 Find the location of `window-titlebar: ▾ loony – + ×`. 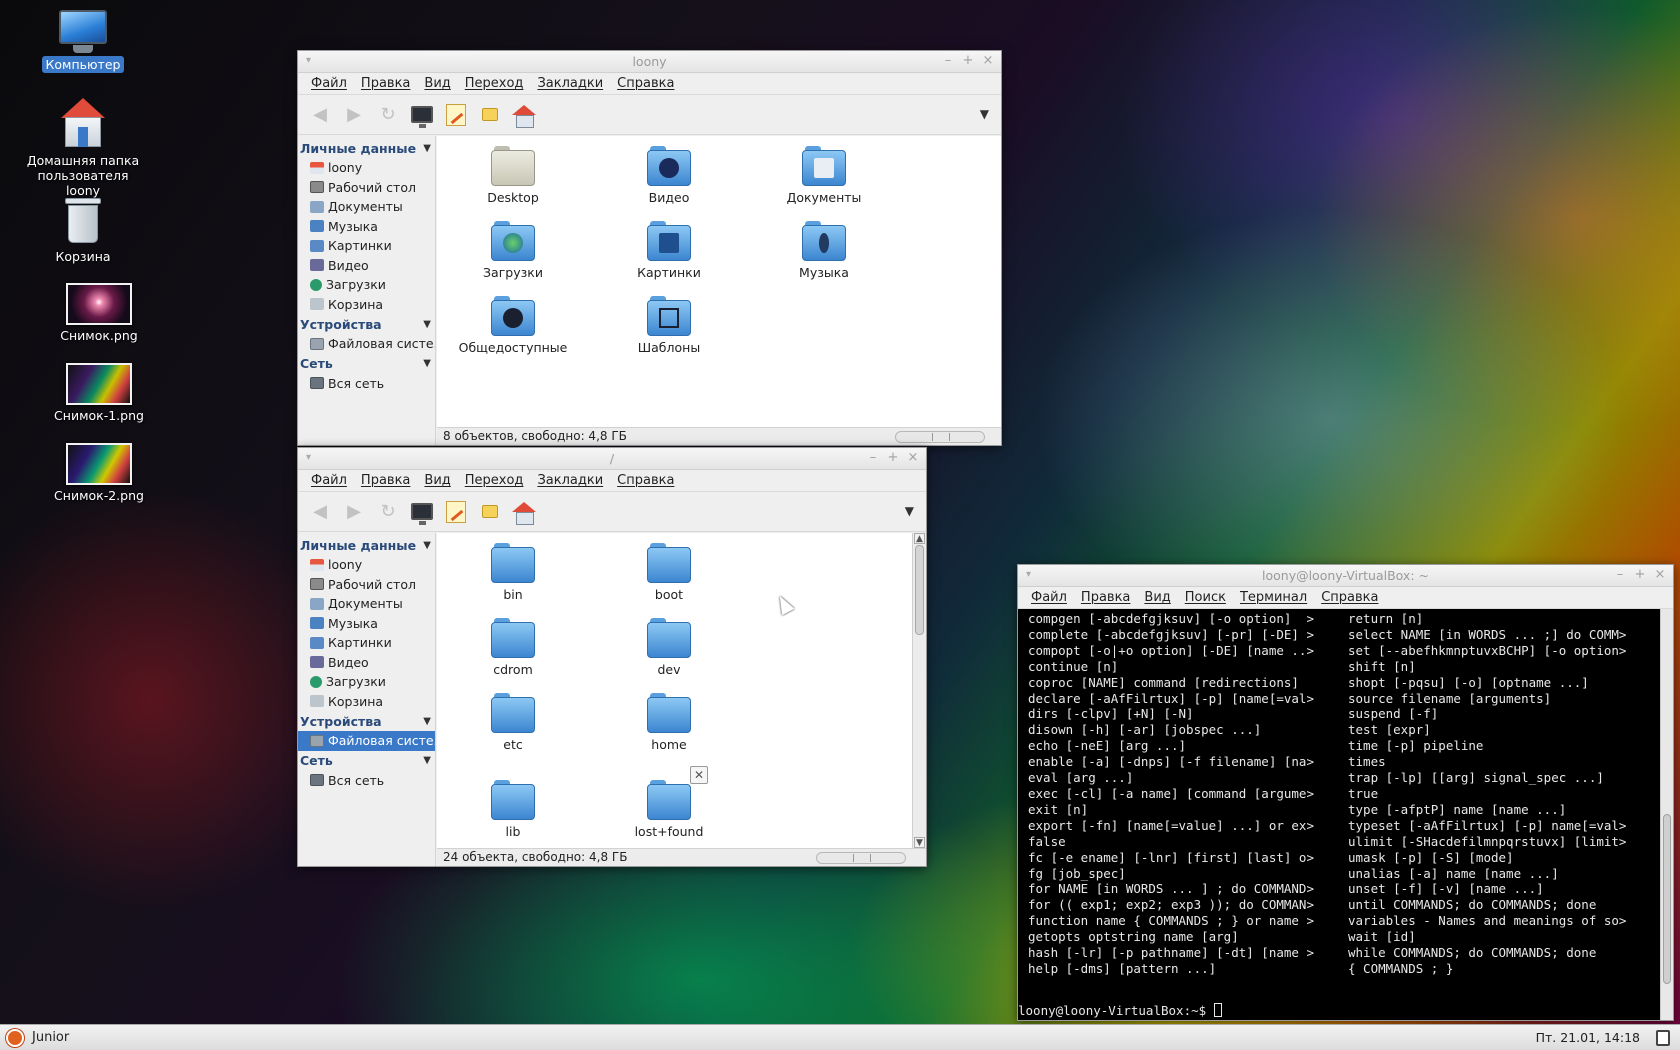

window-titlebar: ▾ loony – + × is located at coordinates (649, 62).